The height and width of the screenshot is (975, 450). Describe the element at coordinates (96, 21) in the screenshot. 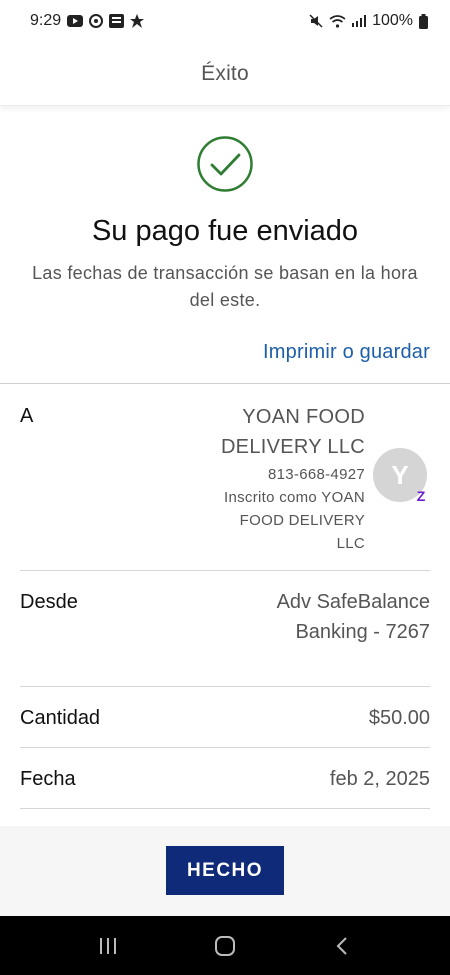

I see `sync-icon` at that location.